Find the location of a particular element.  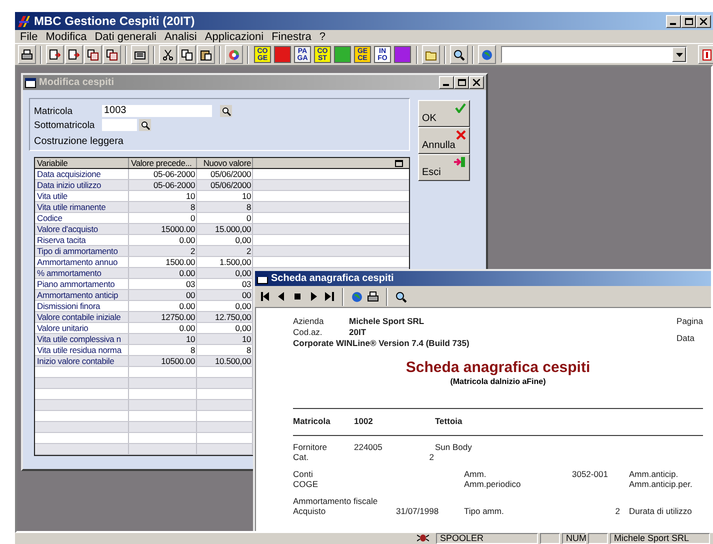

search-icon is located at coordinates (401, 296).